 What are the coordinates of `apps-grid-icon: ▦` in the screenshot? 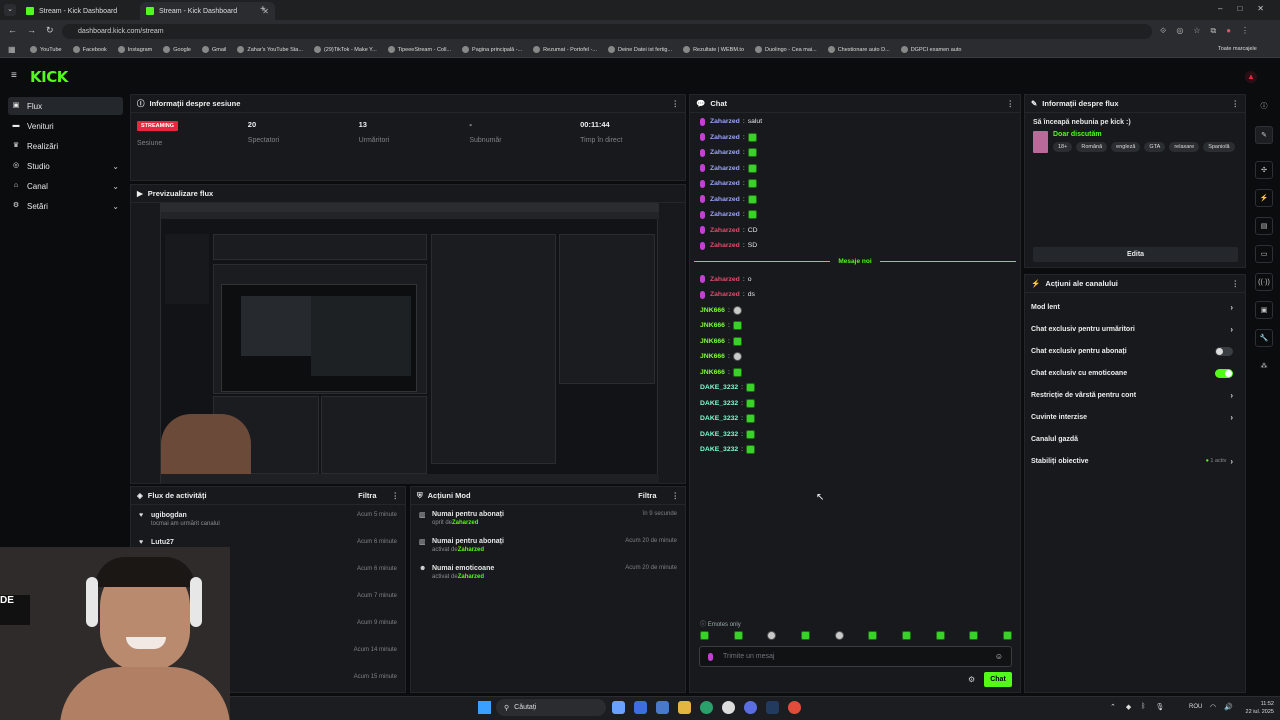 It's located at (12, 49).